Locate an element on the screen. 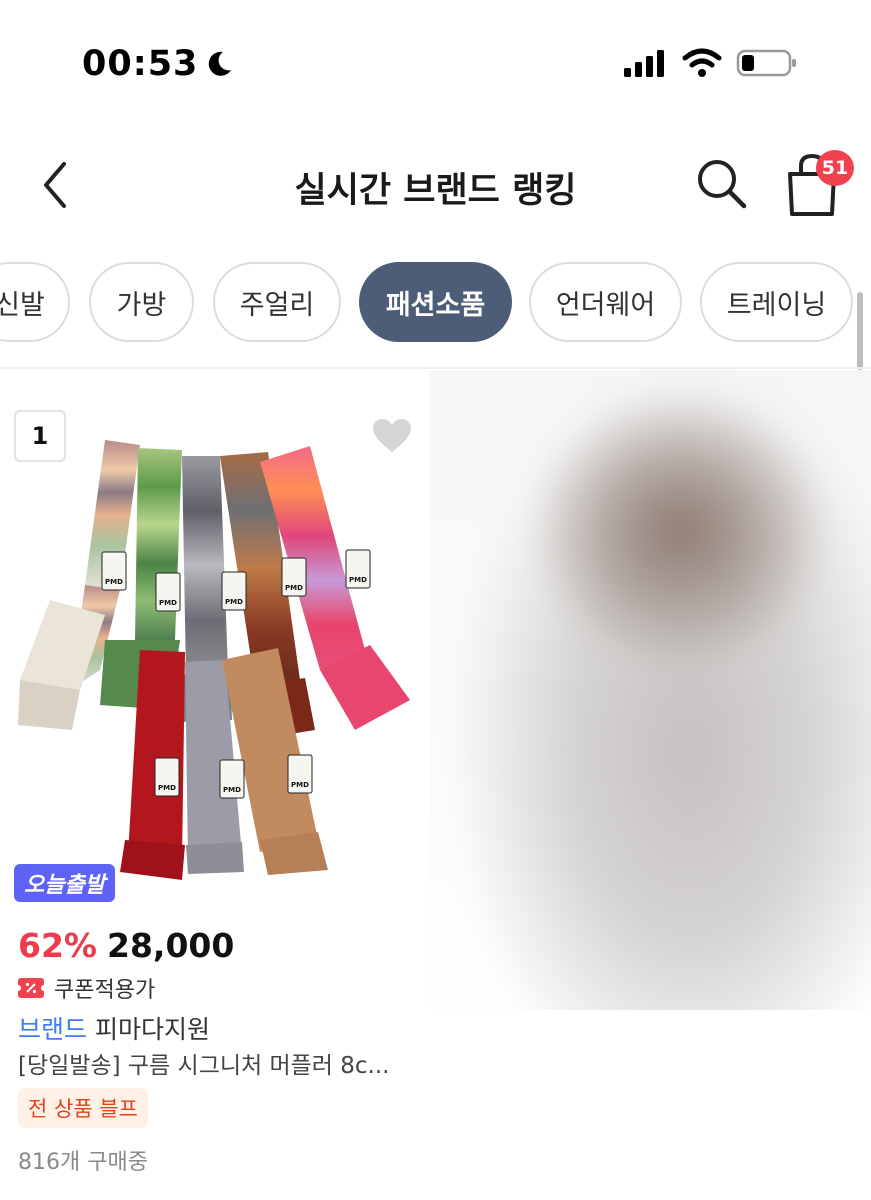 This screenshot has width=871, height=1200. wifi-icon is located at coordinates (702, 62).